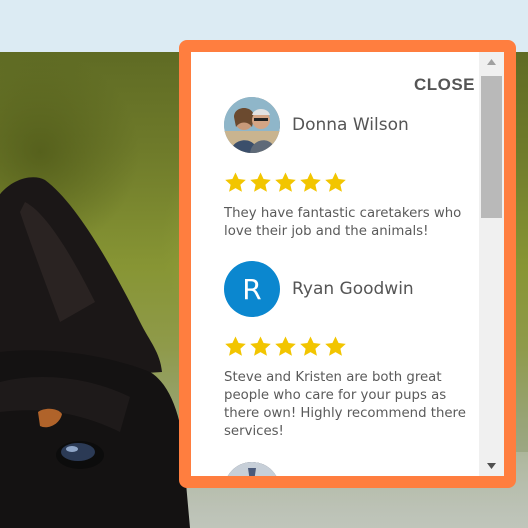 The image size is (528, 528). Describe the element at coordinates (491, 466) in the screenshot. I see `scroll-down-arrow-icon` at that location.